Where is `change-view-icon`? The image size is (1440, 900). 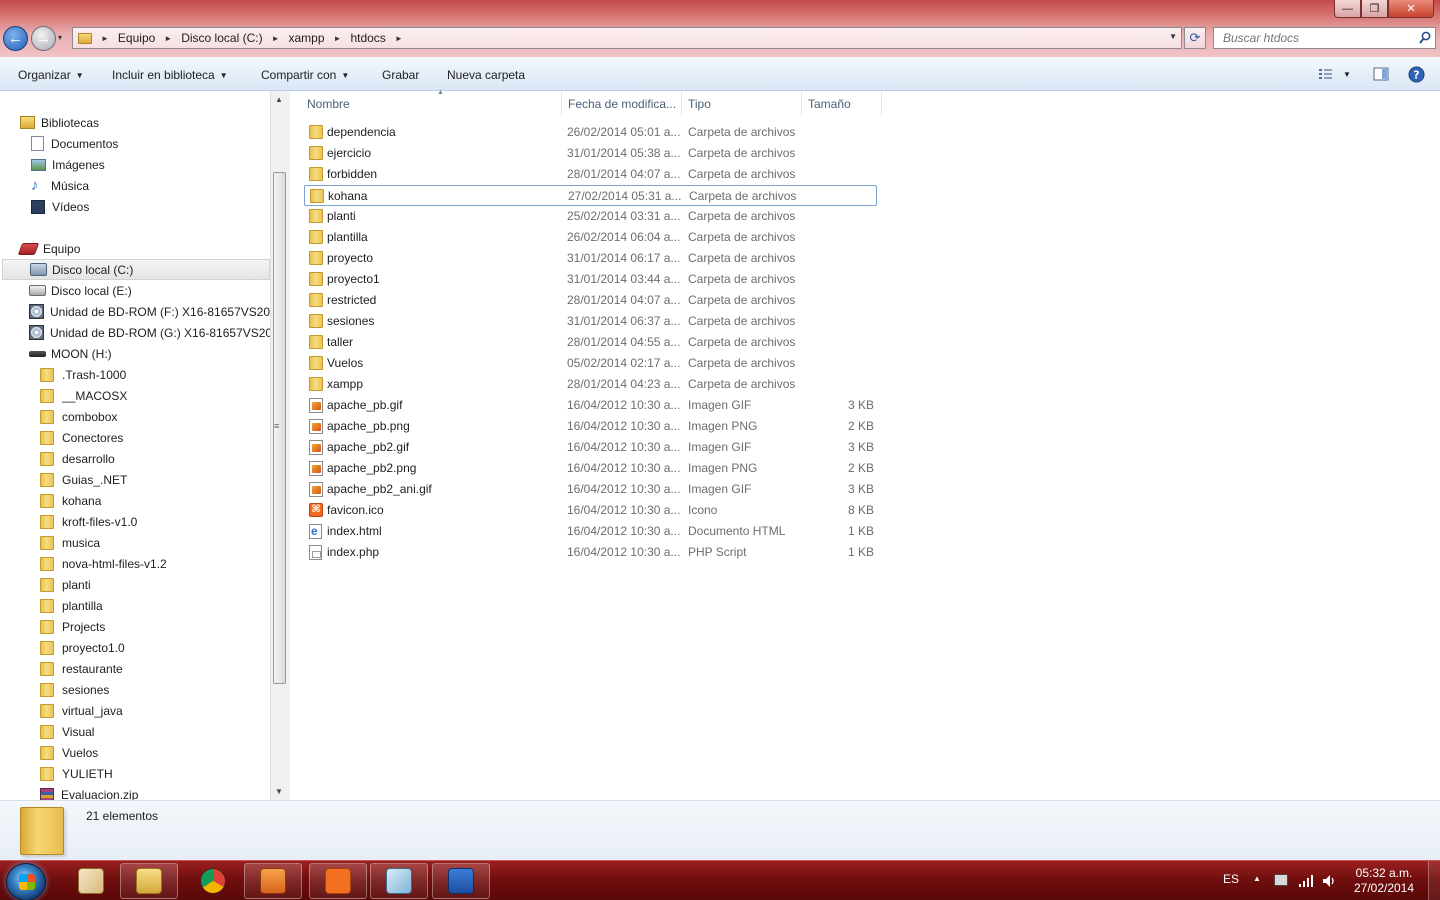
change-view-icon is located at coordinates (1326, 74).